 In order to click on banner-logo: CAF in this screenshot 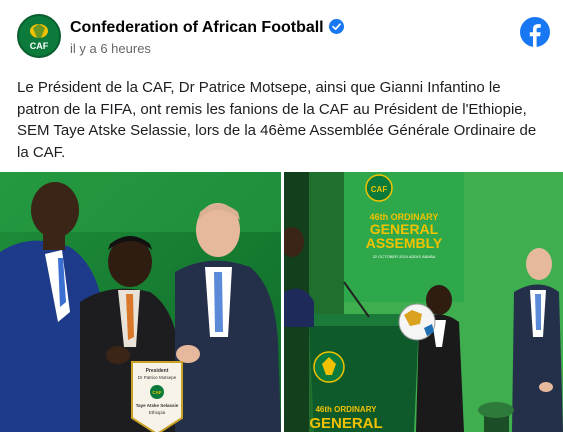, I will do `click(379, 189)`.